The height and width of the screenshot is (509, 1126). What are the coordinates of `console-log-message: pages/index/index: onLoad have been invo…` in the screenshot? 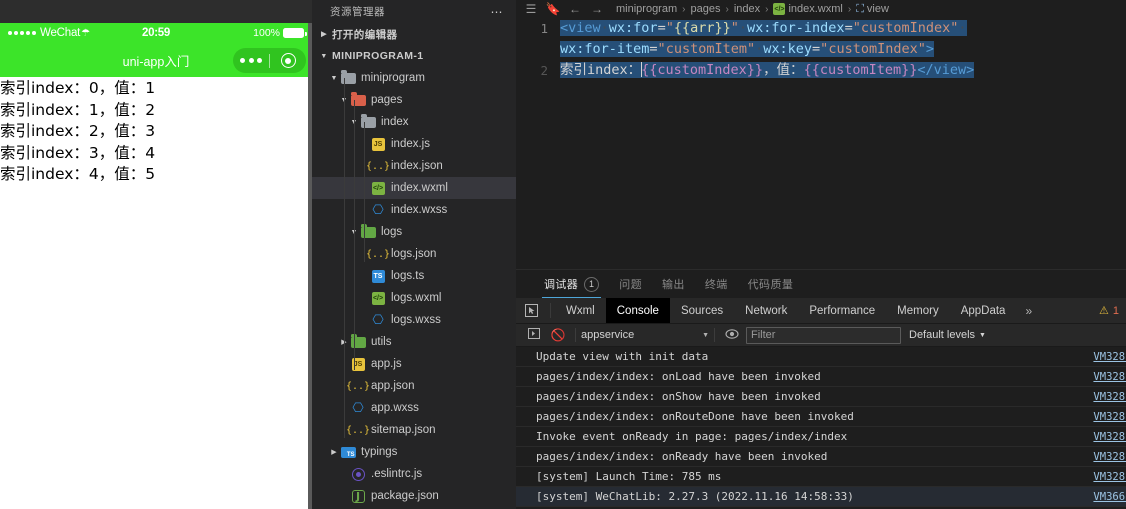 It's located at (678, 376).